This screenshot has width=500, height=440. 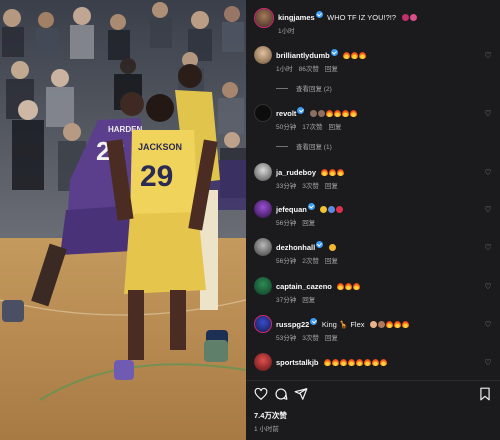 I want to click on comment-time: 53分钟, so click(x=286, y=338).